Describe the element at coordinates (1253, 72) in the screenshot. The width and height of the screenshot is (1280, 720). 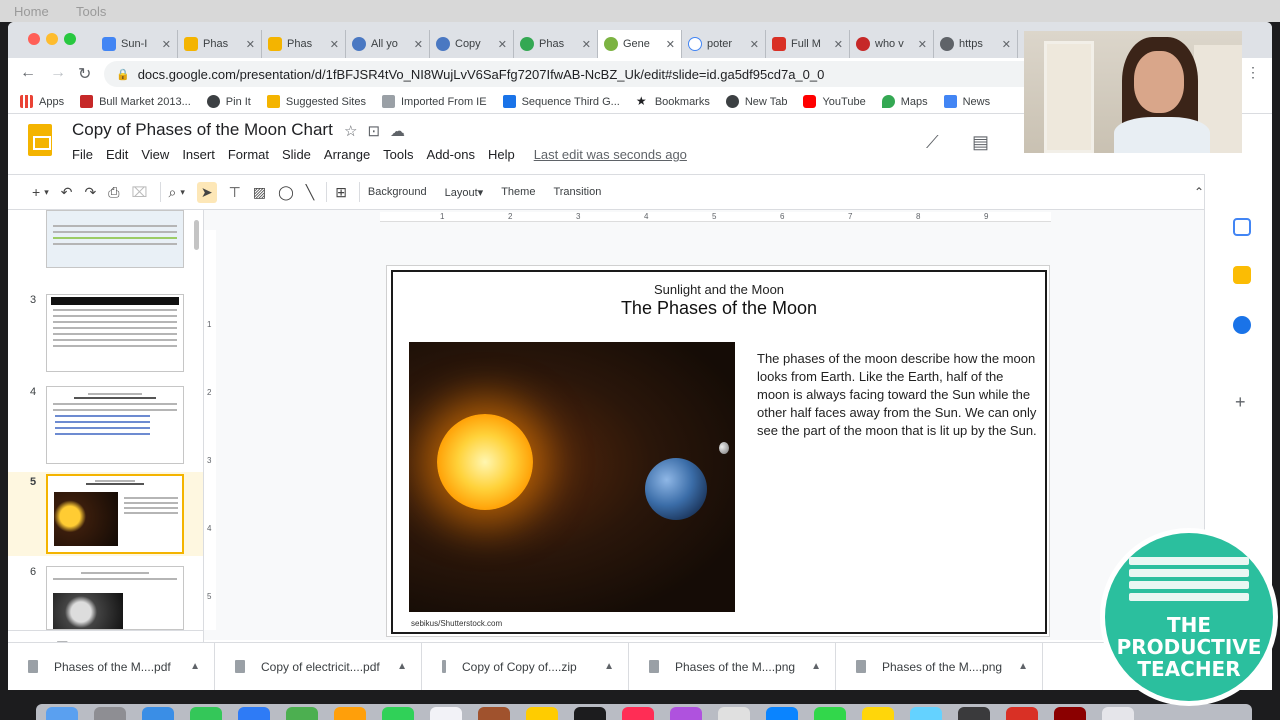
I see `browser-menu-icon: ⋮` at that location.